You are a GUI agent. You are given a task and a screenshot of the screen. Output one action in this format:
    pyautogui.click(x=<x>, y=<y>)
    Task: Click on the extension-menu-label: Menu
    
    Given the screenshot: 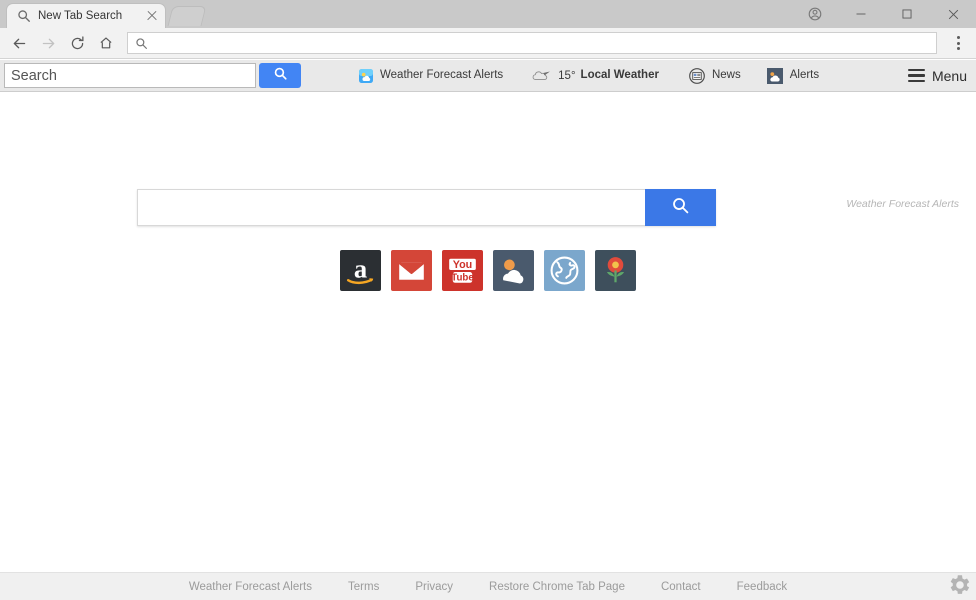 What is the action you would take?
    pyautogui.click(x=949, y=75)
    